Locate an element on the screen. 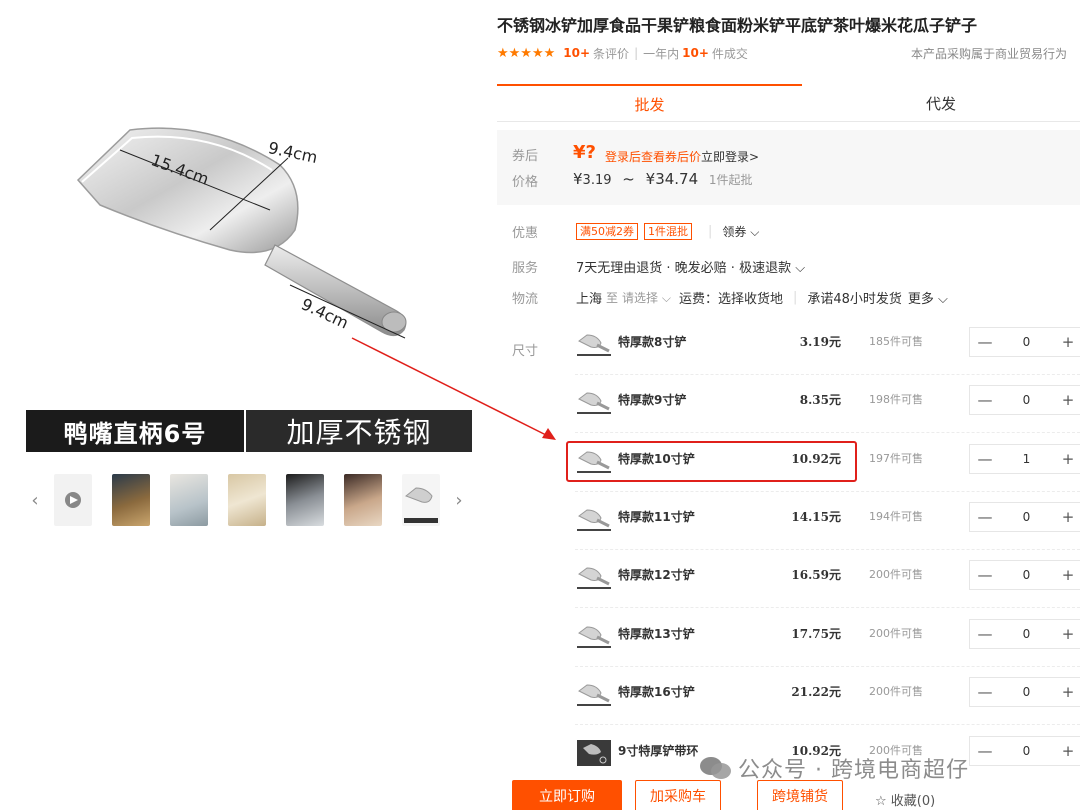 This screenshot has height=810, width=1080. sku-stock: 198件可售 is located at coordinates (896, 399).